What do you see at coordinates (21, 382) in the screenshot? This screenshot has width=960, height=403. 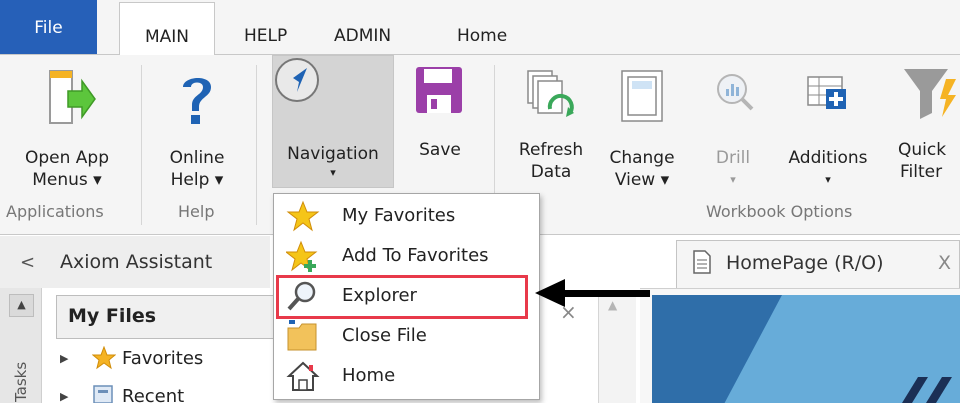 I see `vertical-tab-tasks: Tasks` at bounding box center [21, 382].